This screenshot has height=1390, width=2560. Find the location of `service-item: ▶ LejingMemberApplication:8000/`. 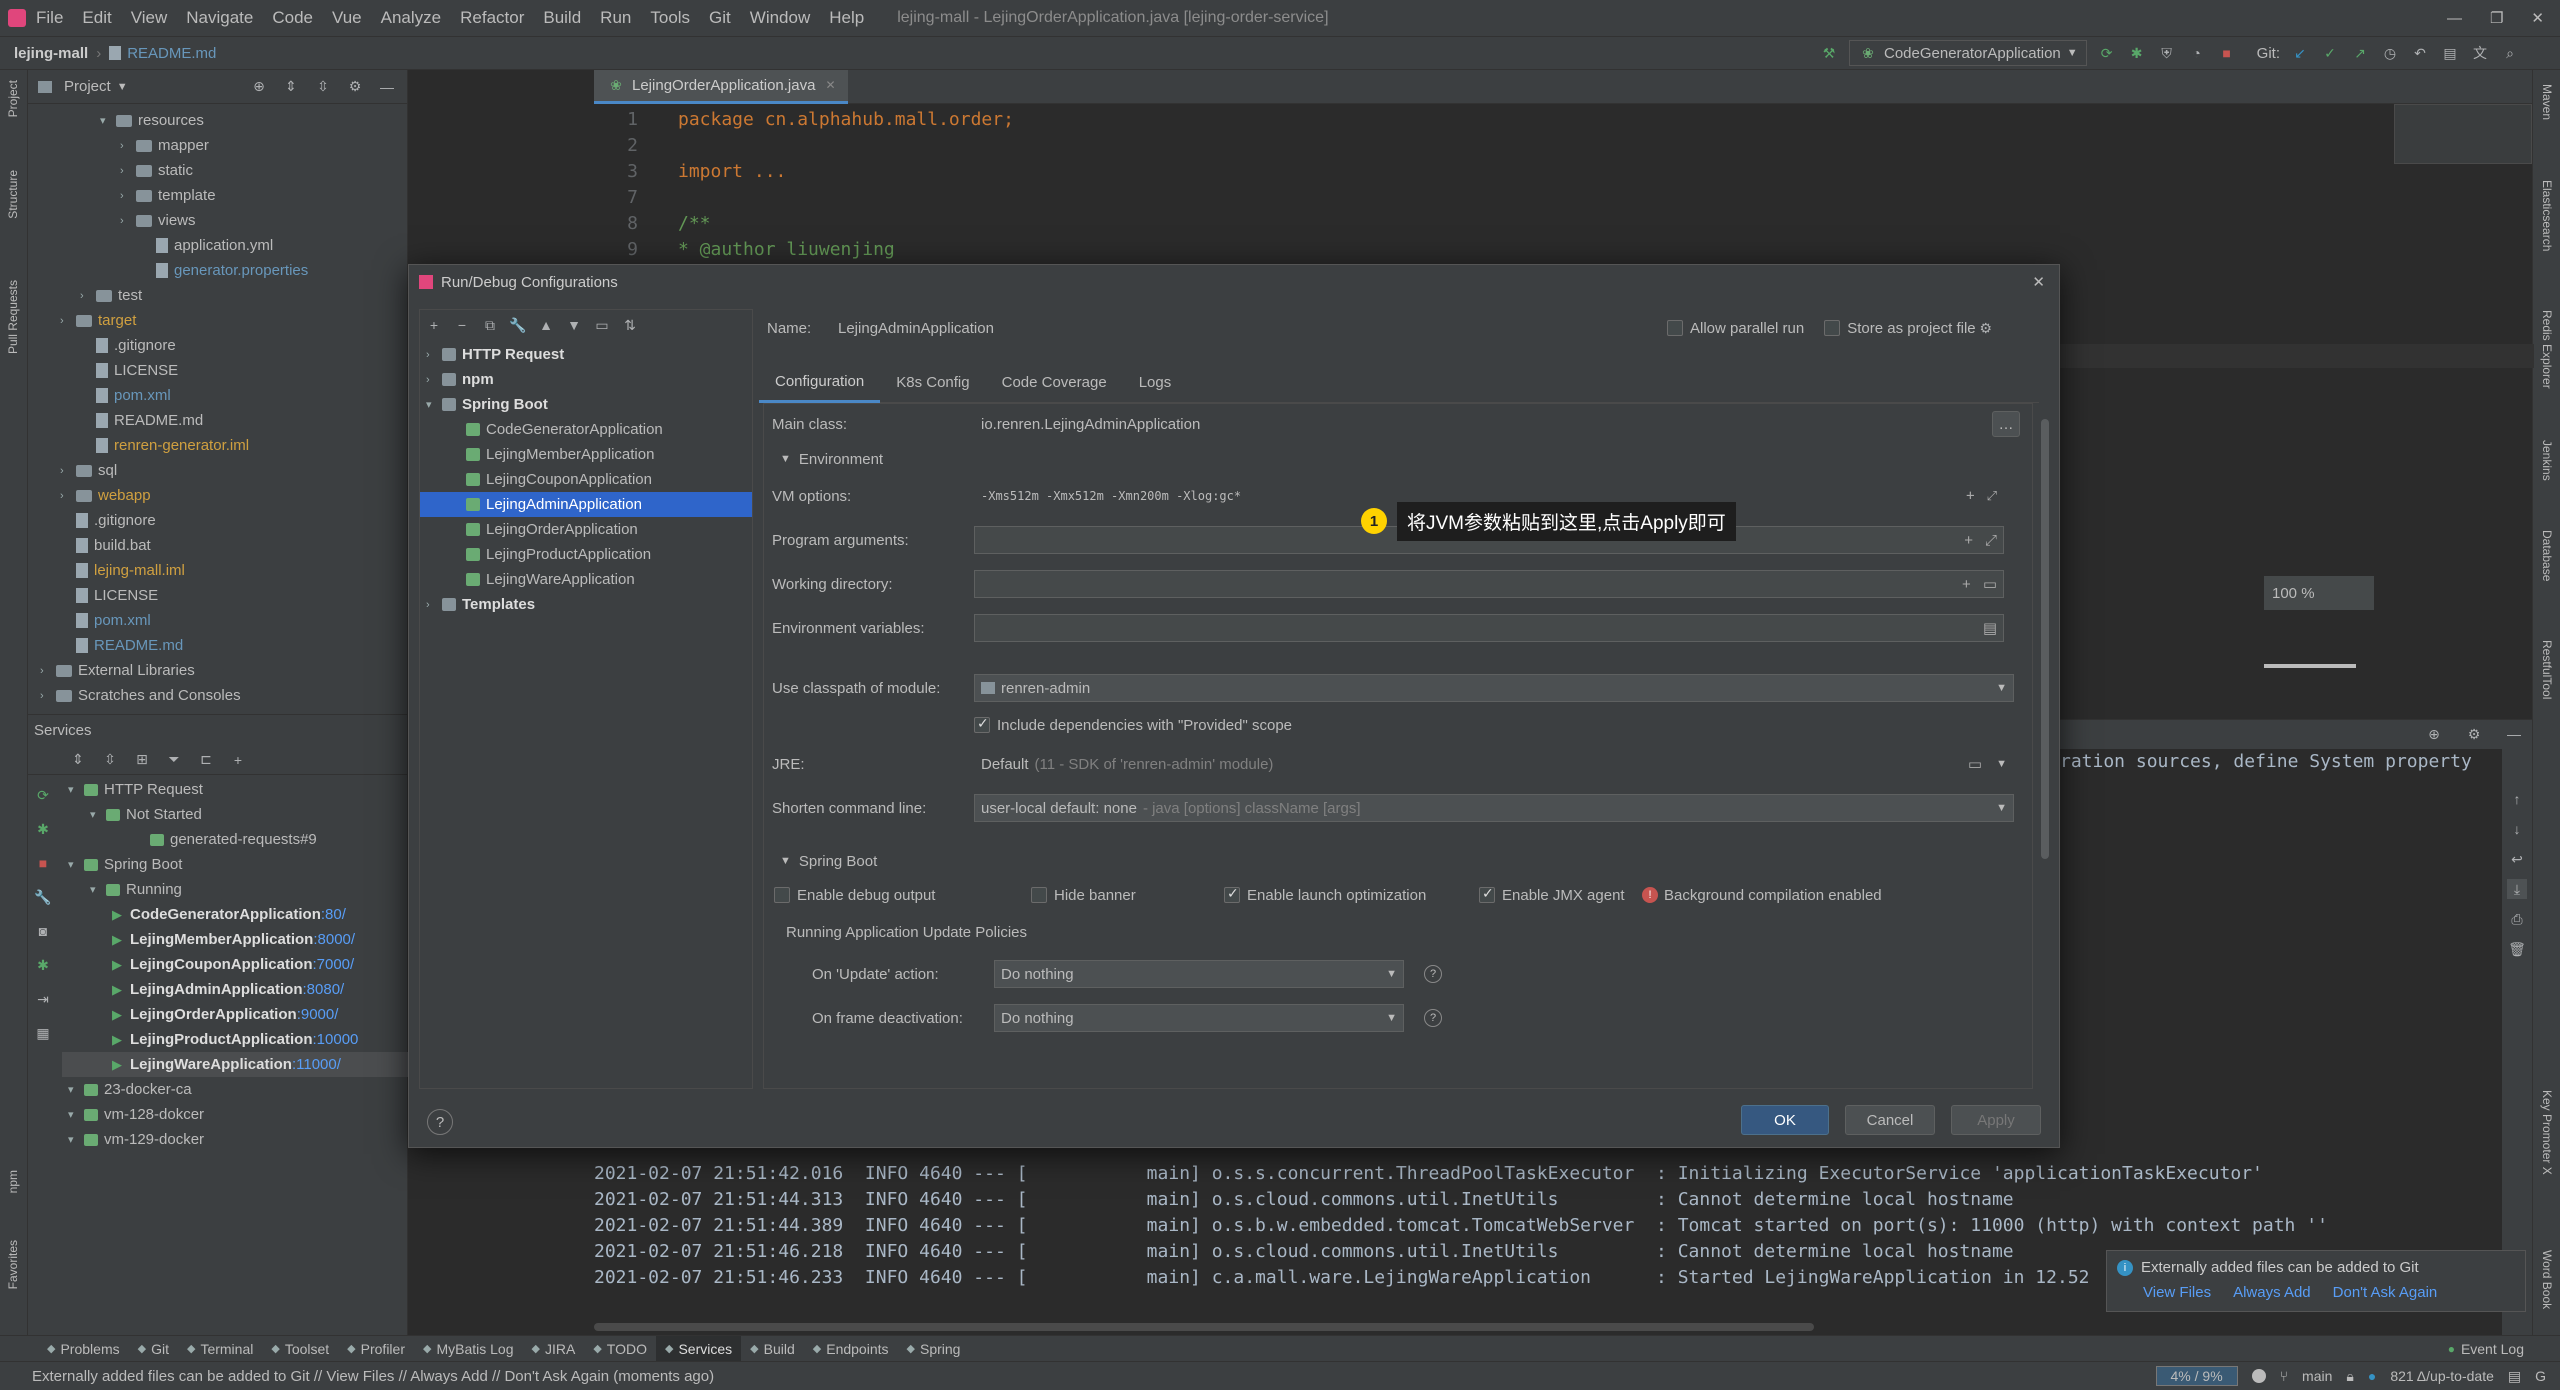

service-item: ▶ LejingMemberApplication:8000/ is located at coordinates (235, 939).